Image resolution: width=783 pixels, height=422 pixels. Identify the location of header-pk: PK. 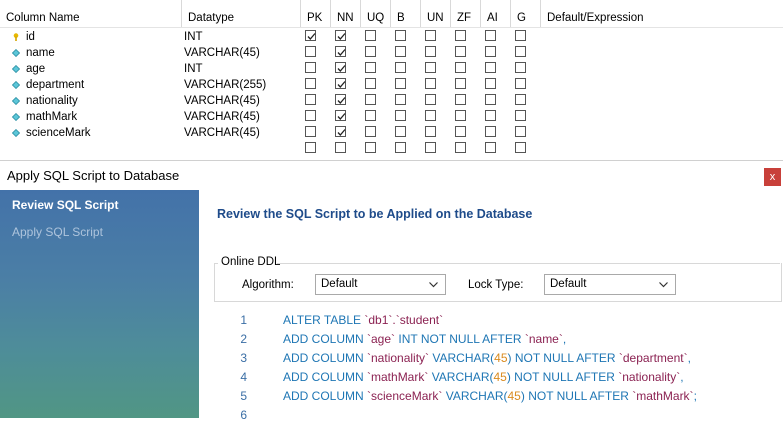
(316, 13).